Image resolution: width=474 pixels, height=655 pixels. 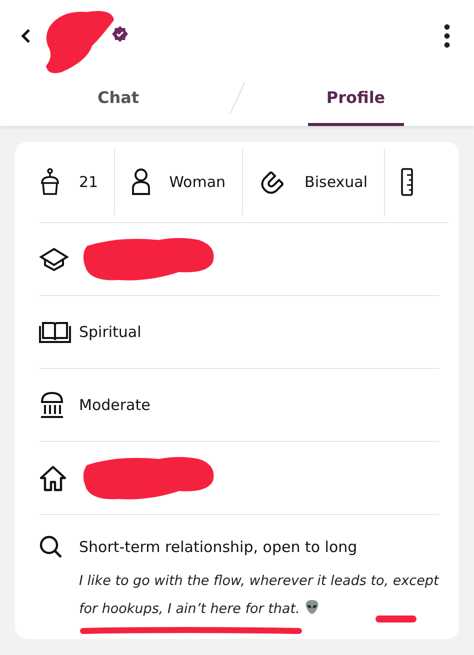 What do you see at coordinates (114, 405) in the screenshot?
I see `row-value: Moderate` at bounding box center [114, 405].